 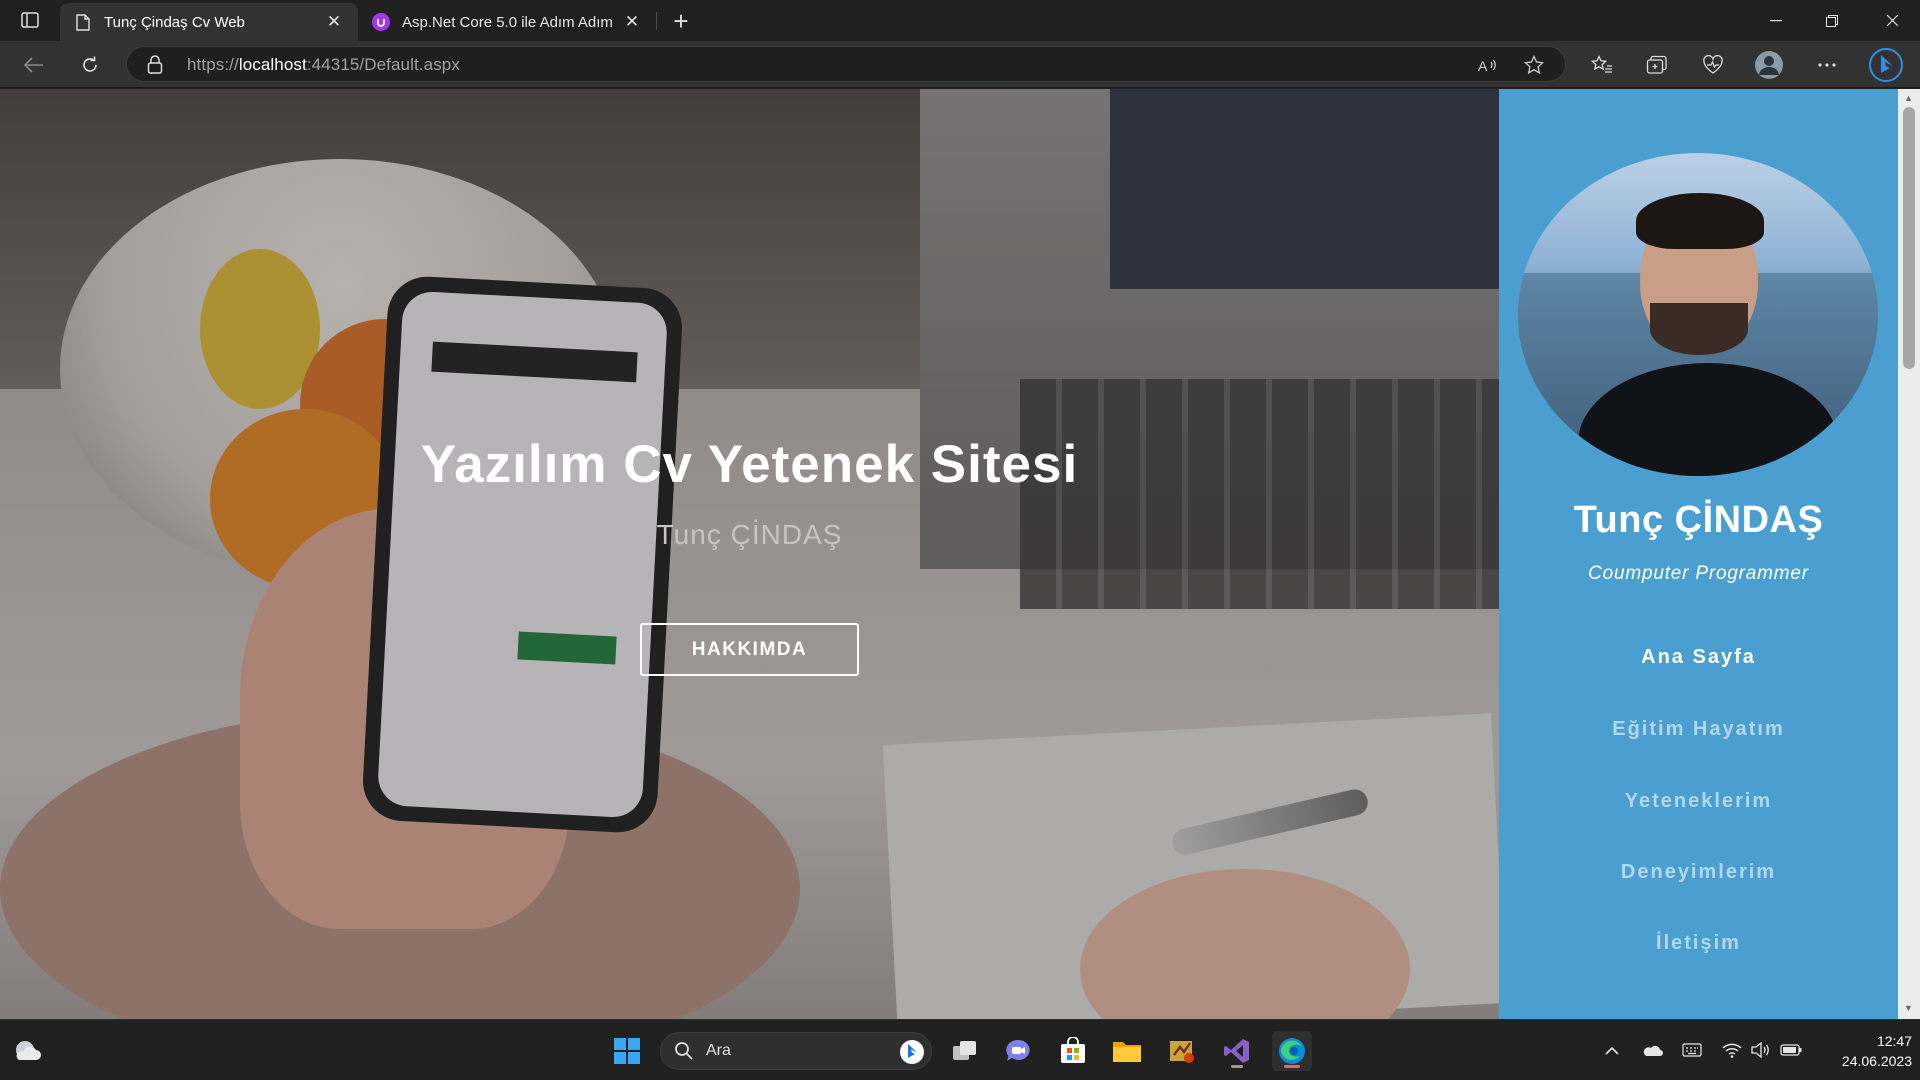 What do you see at coordinates (1602, 65) in the screenshot?
I see `favorites-icon` at bounding box center [1602, 65].